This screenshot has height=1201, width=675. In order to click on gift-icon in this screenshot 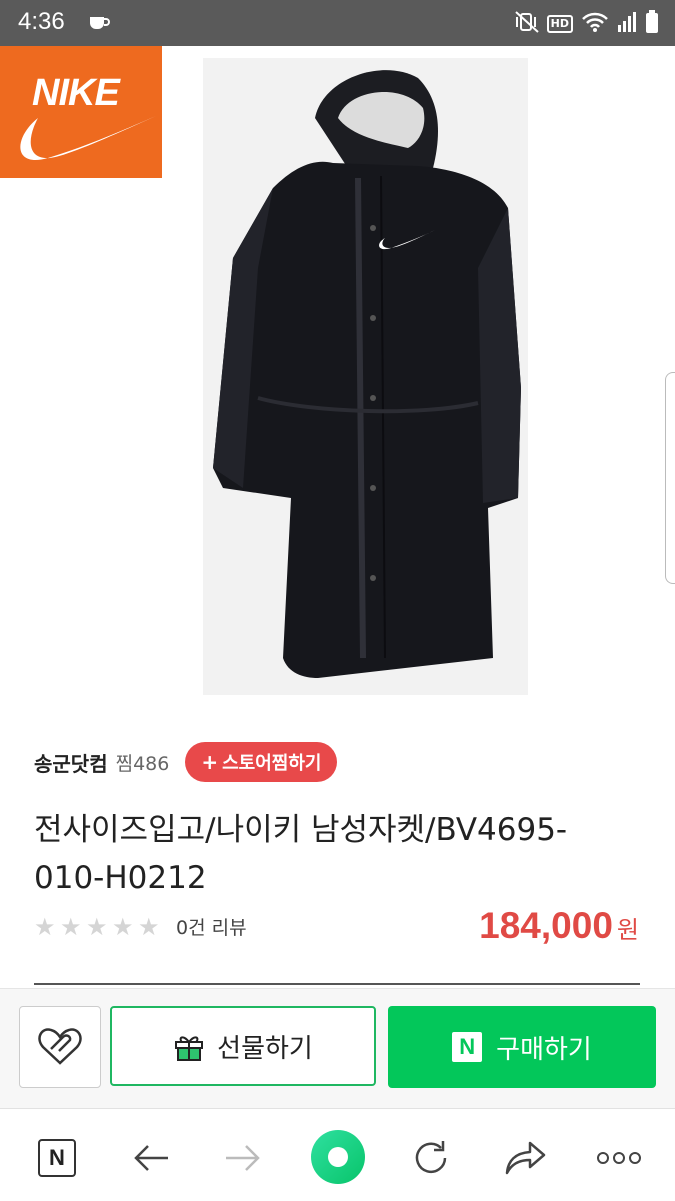, I will do `click(189, 1048)`.